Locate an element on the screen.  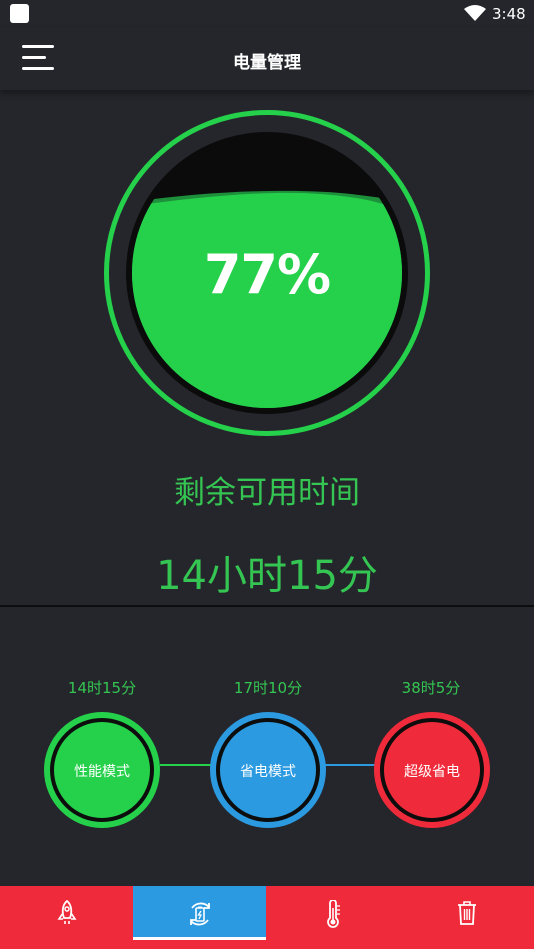
notification-icon is located at coordinates (19, 13).